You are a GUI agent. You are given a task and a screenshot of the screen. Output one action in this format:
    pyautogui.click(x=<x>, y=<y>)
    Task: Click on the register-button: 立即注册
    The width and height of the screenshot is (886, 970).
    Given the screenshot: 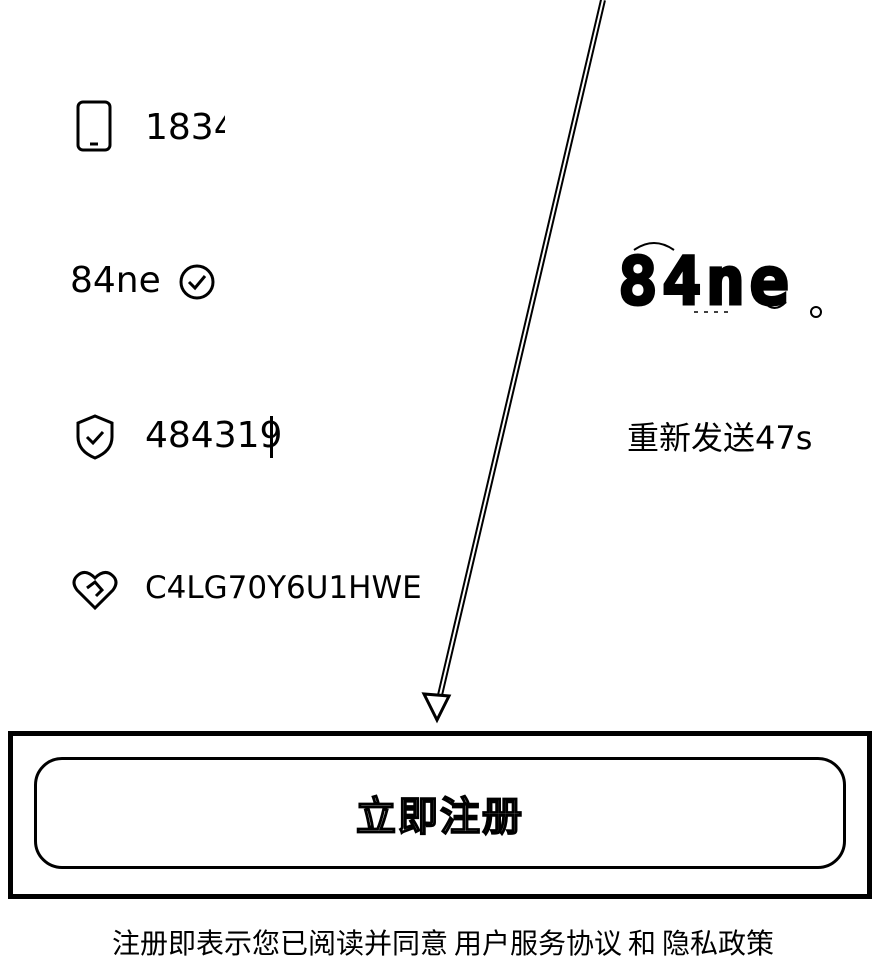 What is the action you would take?
    pyautogui.click(x=440, y=813)
    